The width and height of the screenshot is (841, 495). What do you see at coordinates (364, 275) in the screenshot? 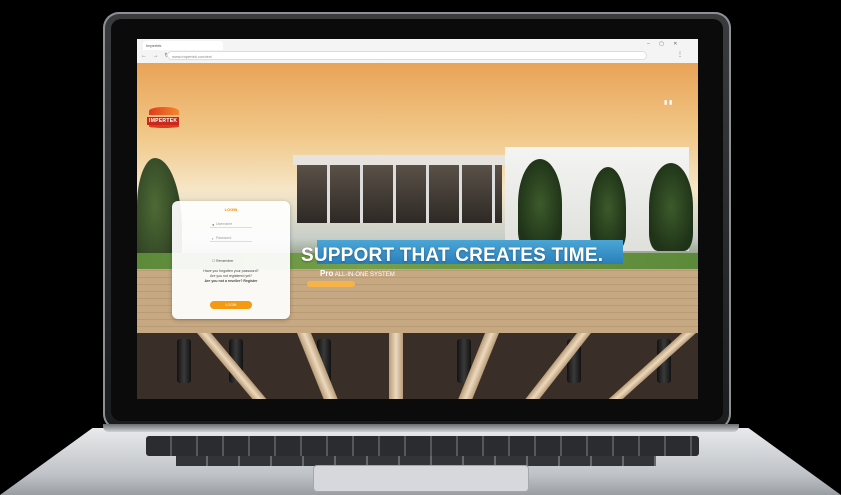
I see `sub-text: ALL-IN-ONE SYSTEM` at bounding box center [364, 275].